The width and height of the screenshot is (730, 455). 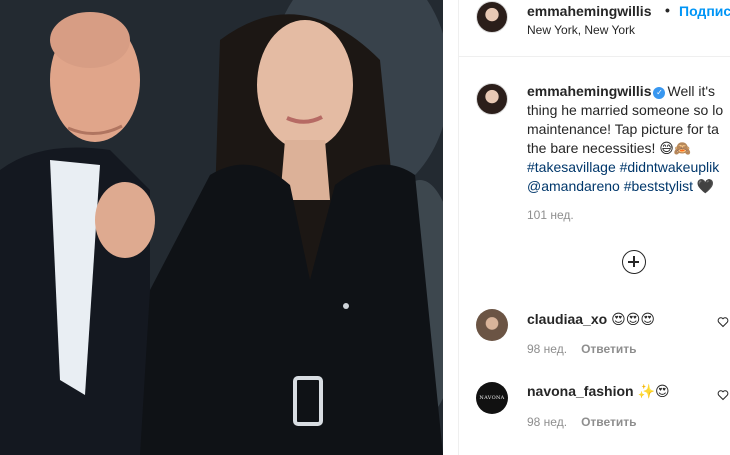 What do you see at coordinates (653, 392) in the screenshot?
I see `comment-text: ✨😍` at bounding box center [653, 392].